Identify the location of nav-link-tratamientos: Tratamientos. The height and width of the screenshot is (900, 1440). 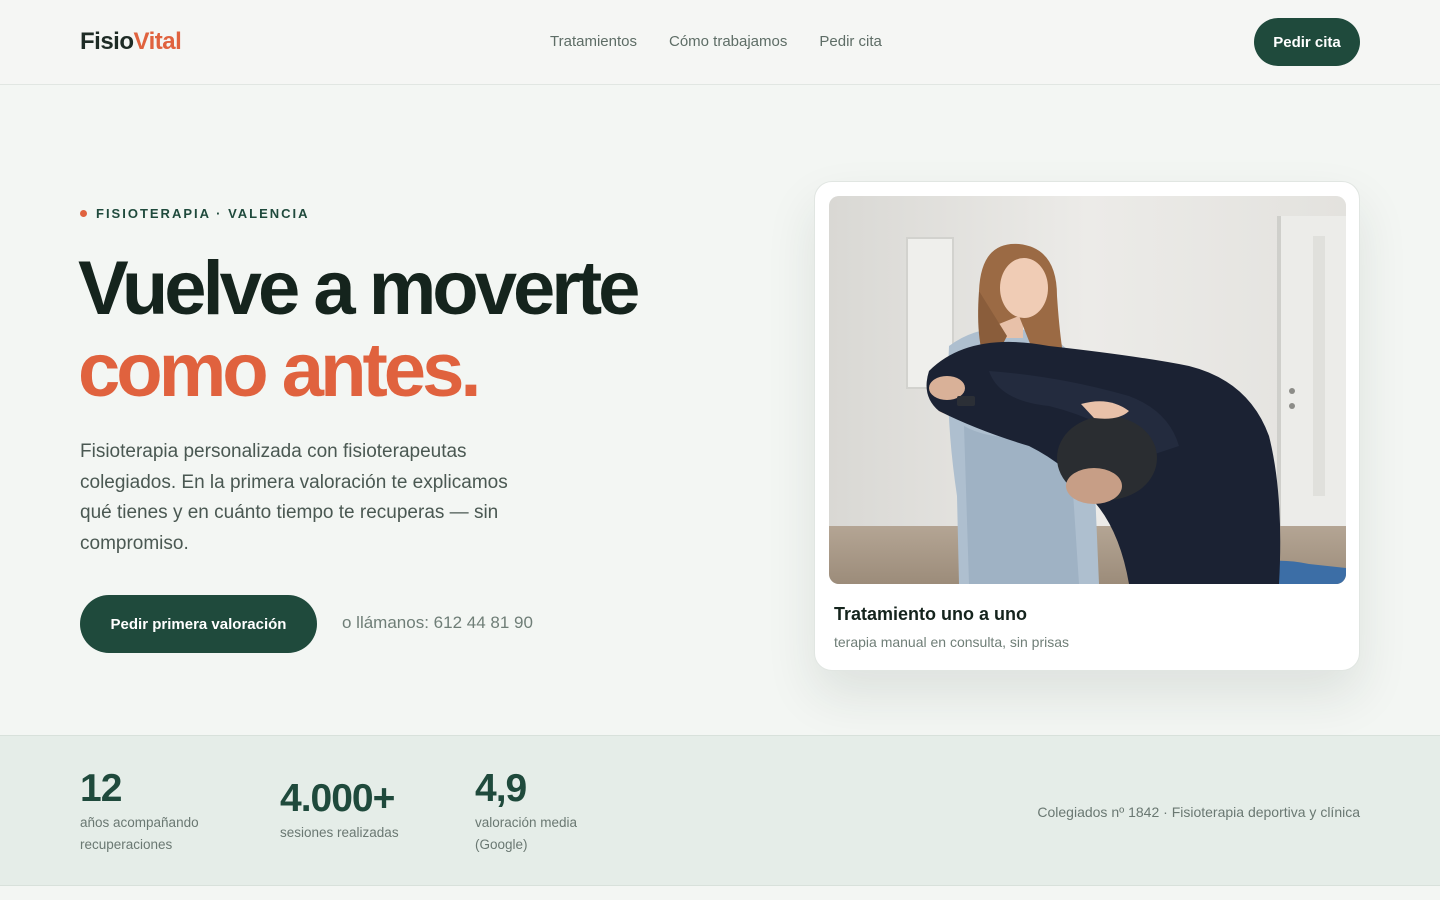
(593, 42).